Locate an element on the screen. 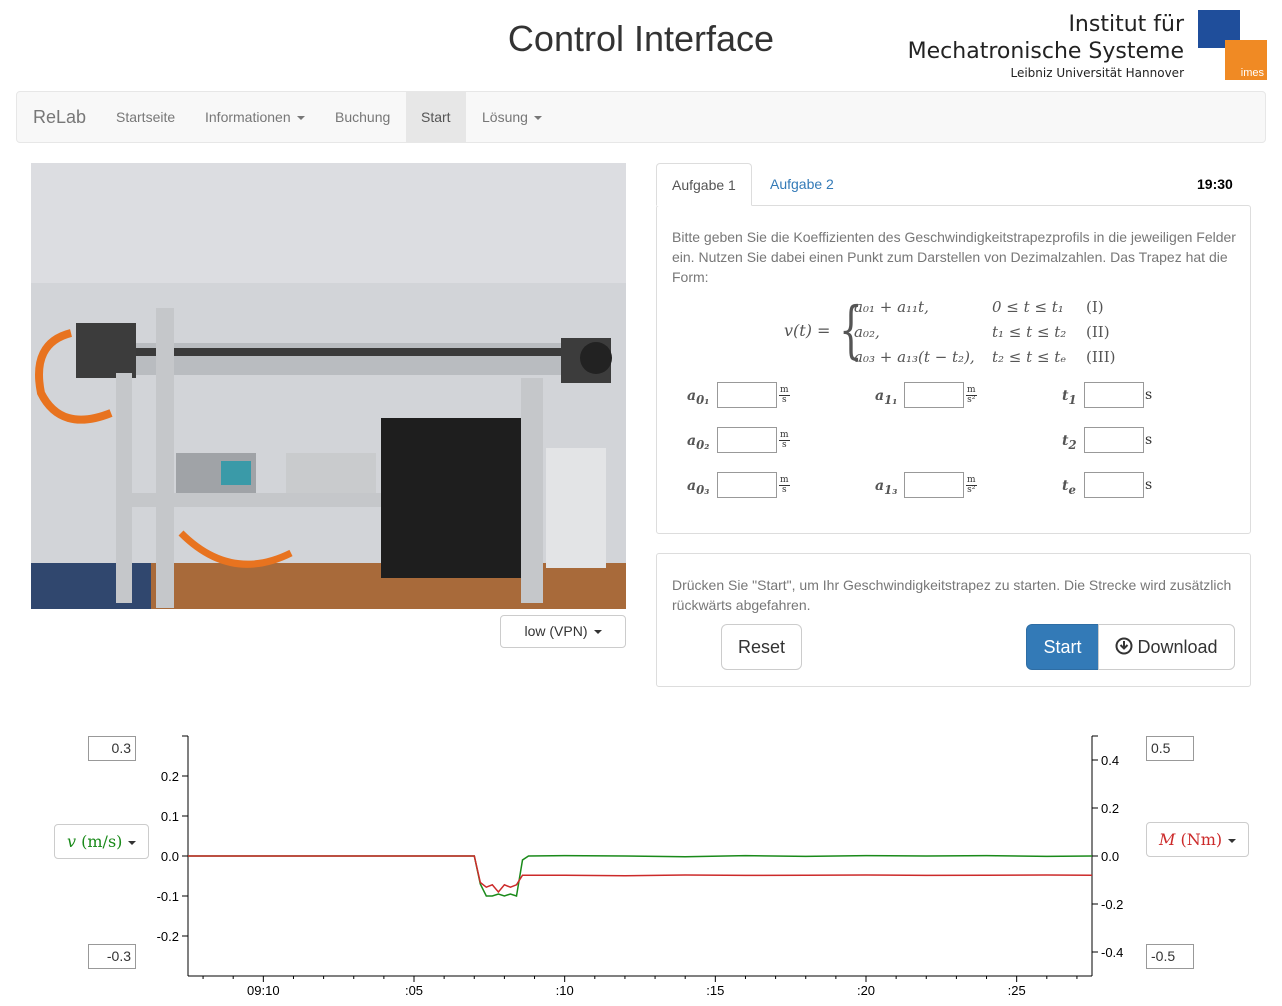 The width and height of the screenshot is (1282, 1006). formula-cond-3: t₂ ≤ t ≤ tₑ is located at coordinates (1029, 357).